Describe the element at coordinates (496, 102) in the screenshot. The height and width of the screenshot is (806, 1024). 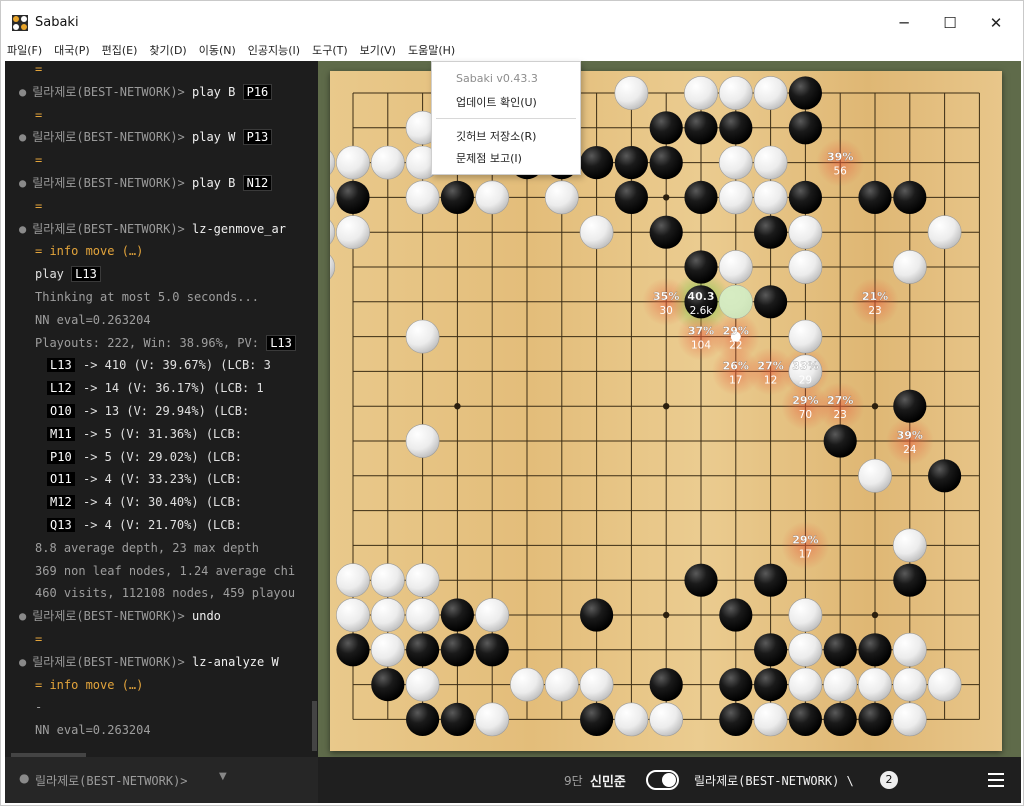
I see `check-updates-item: 업데이트 확인(U)` at that location.